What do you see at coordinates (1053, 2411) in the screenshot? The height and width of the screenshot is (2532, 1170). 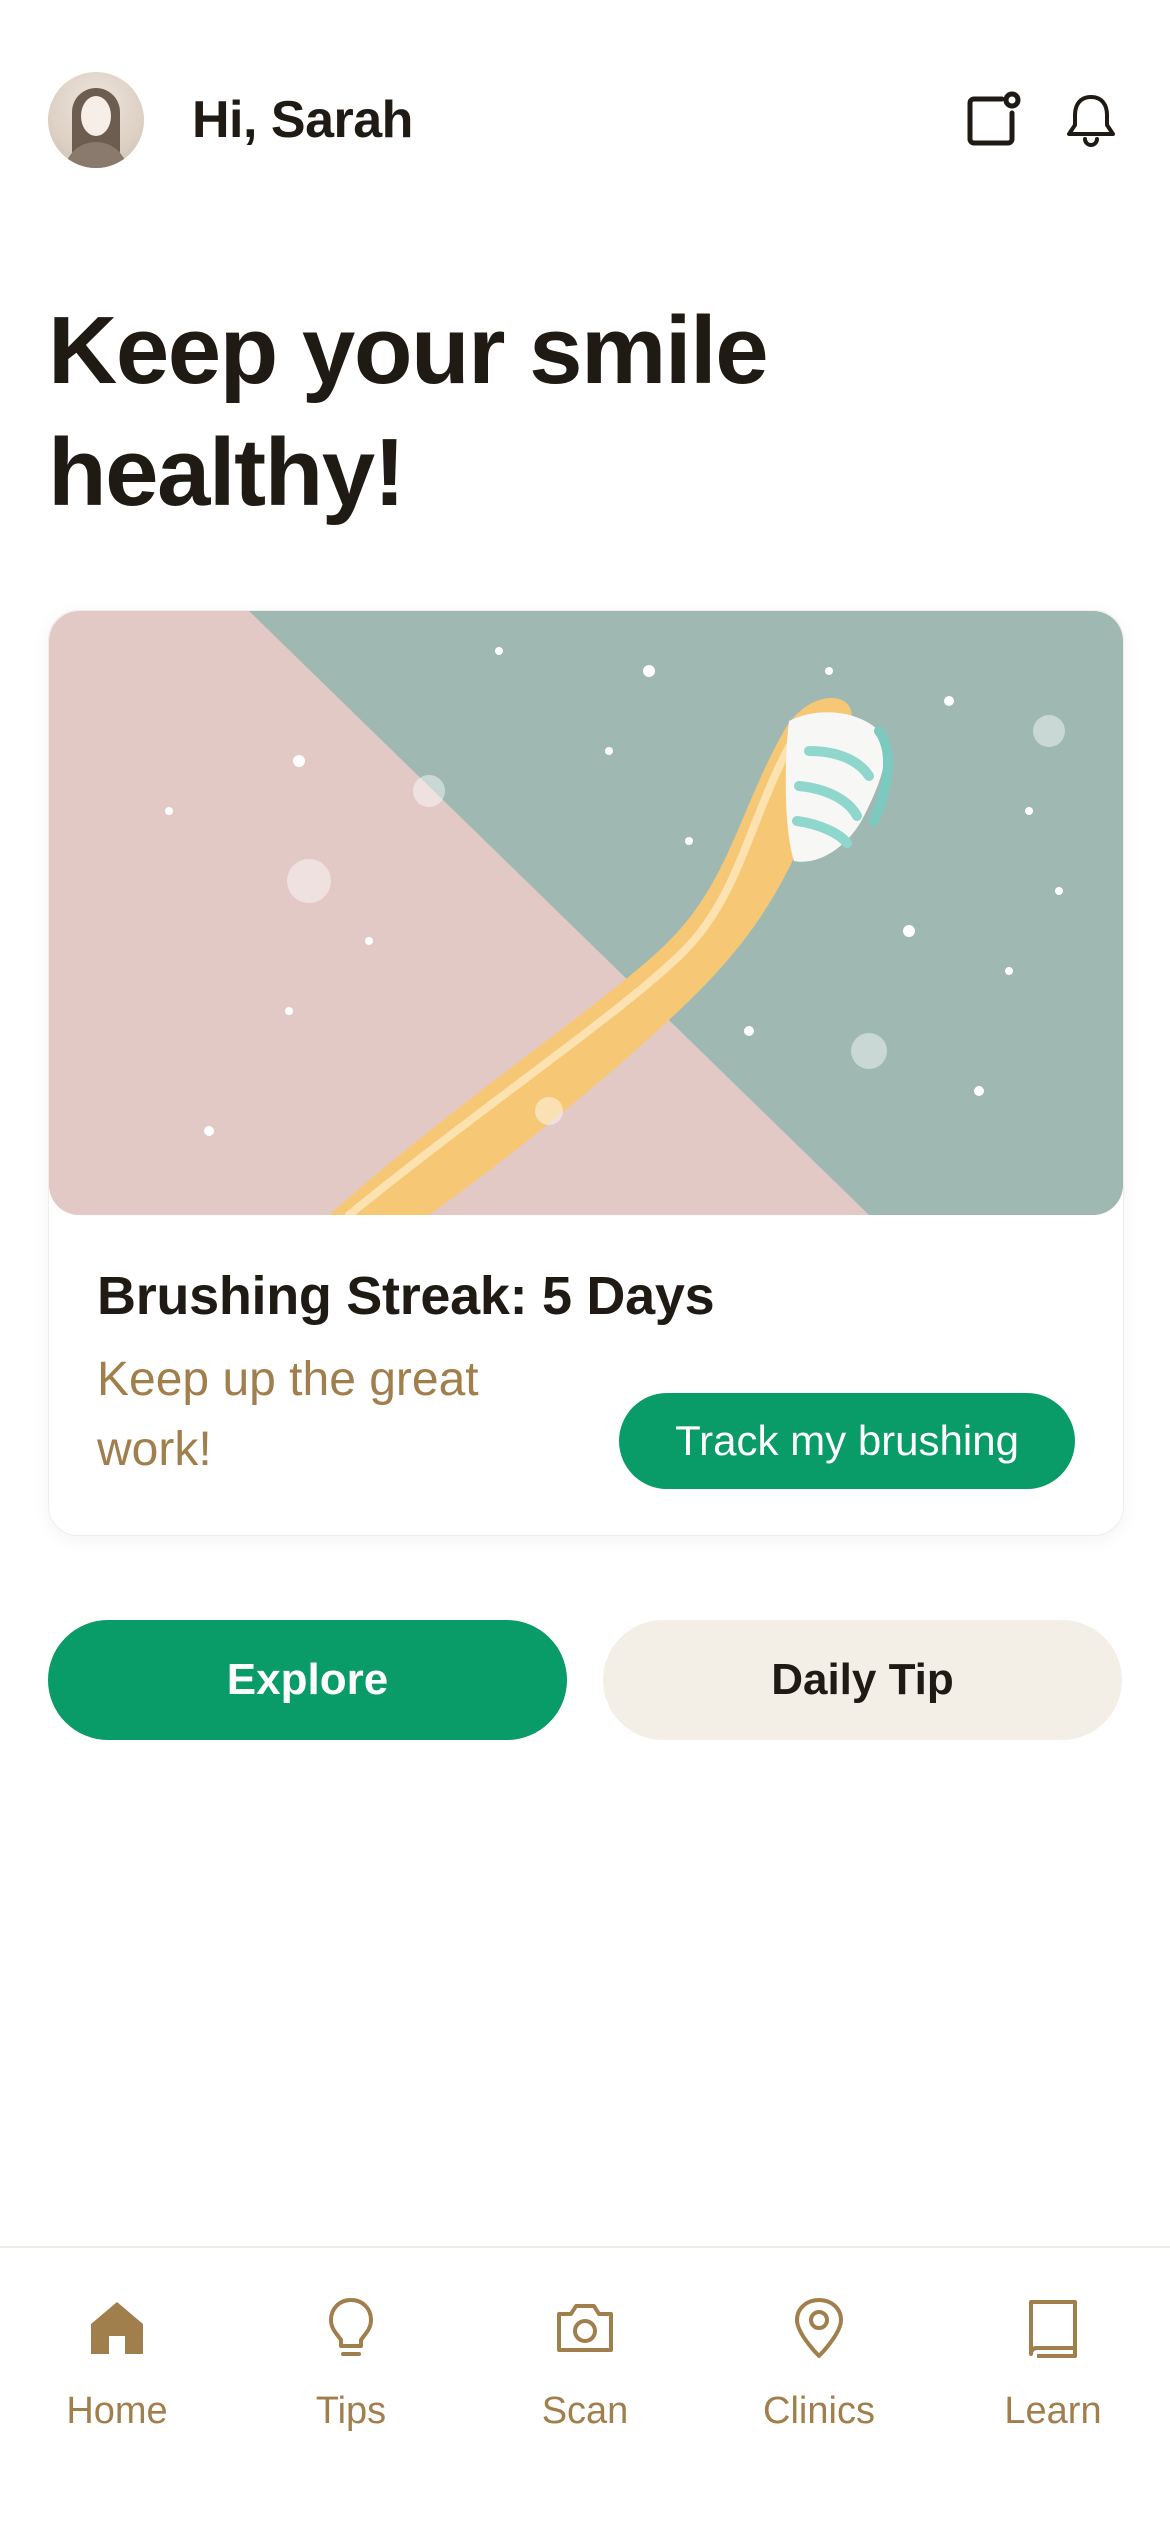 I see `nav-label-learn: Learn` at bounding box center [1053, 2411].